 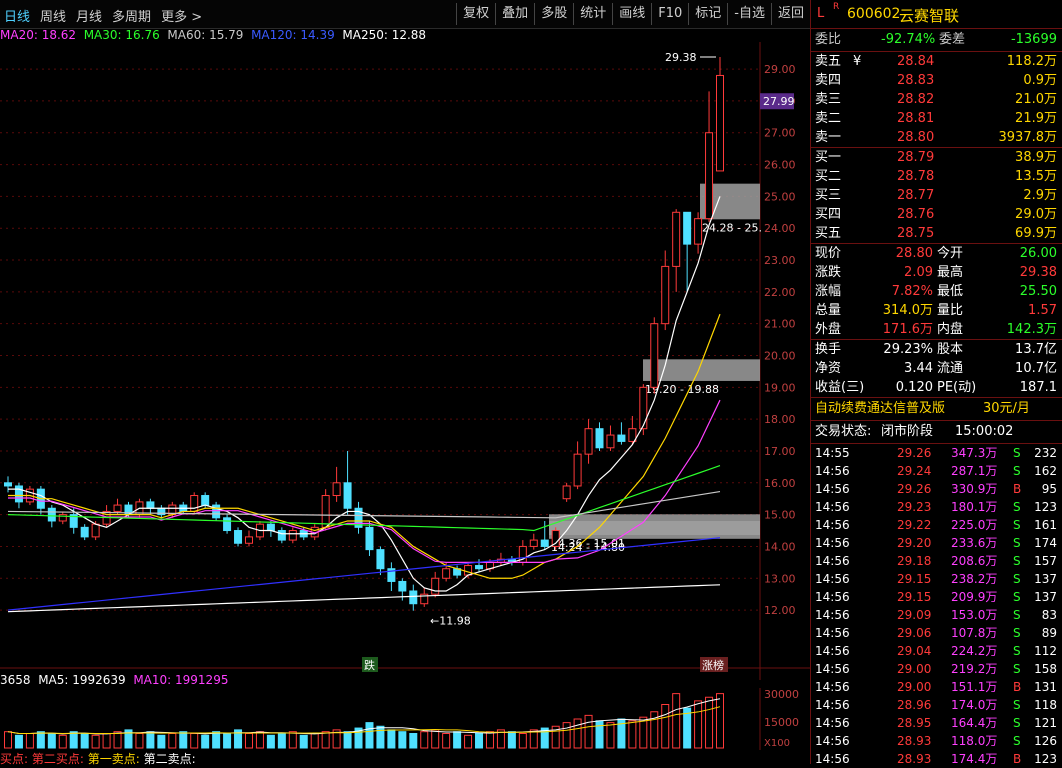 What do you see at coordinates (707, 14) in the screenshot?
I see `mark-button: 标记` at bounding box center [707, 14].